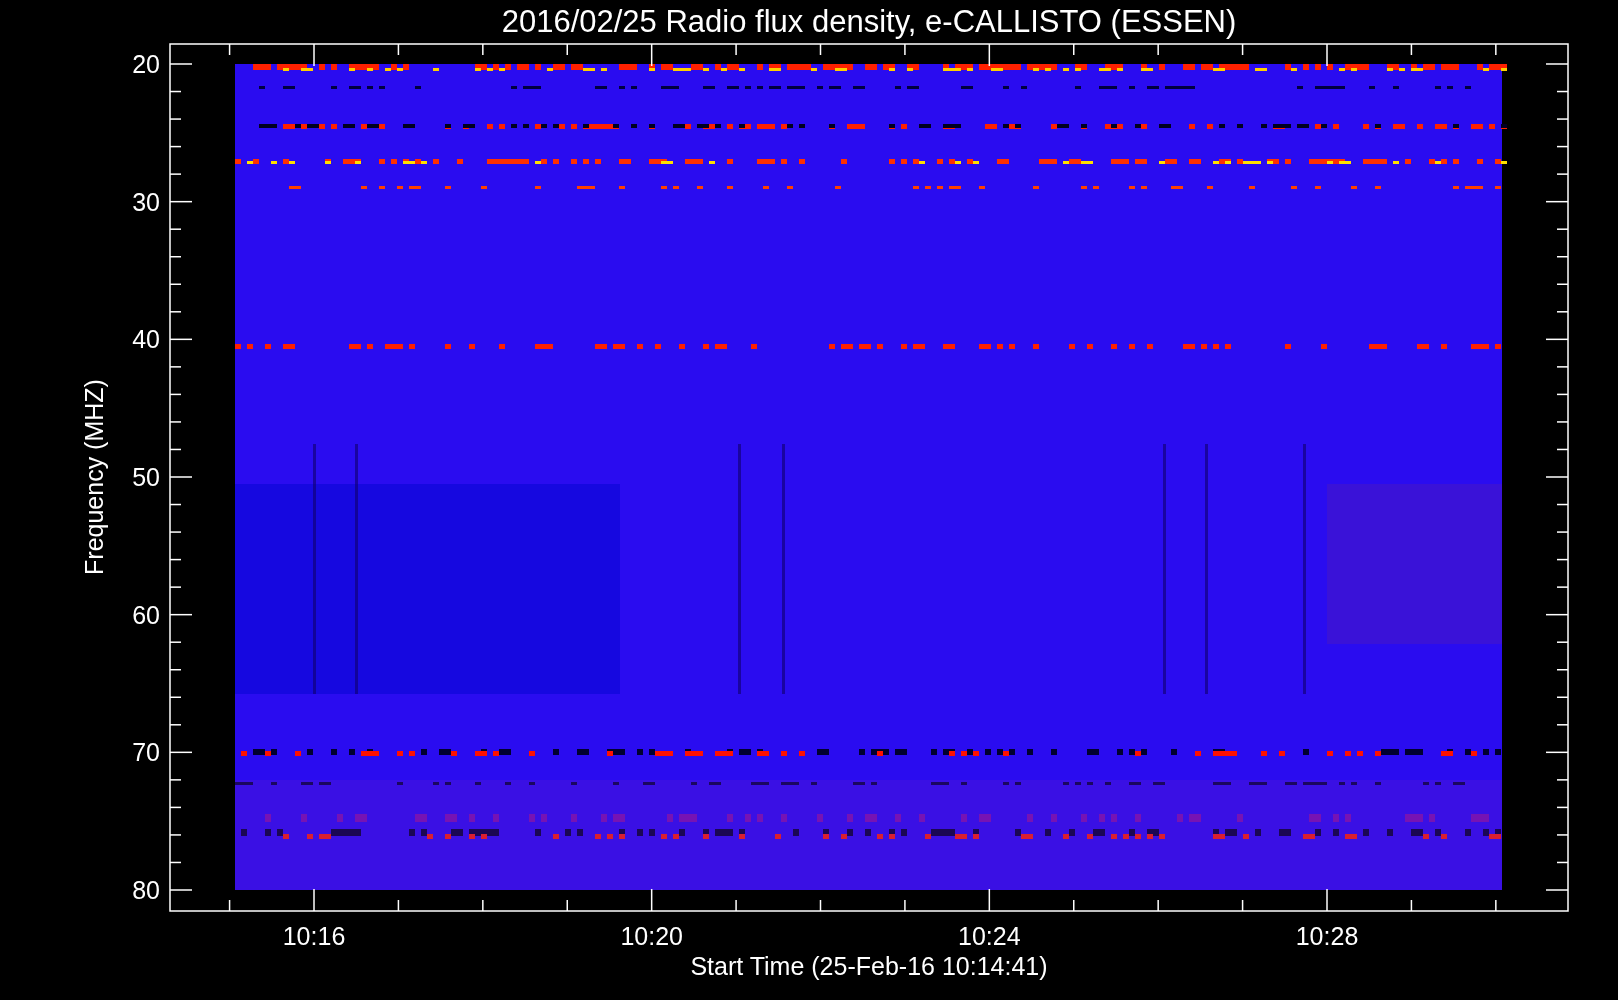  I want to click on y-tick-label: 70, so click(146, 752).